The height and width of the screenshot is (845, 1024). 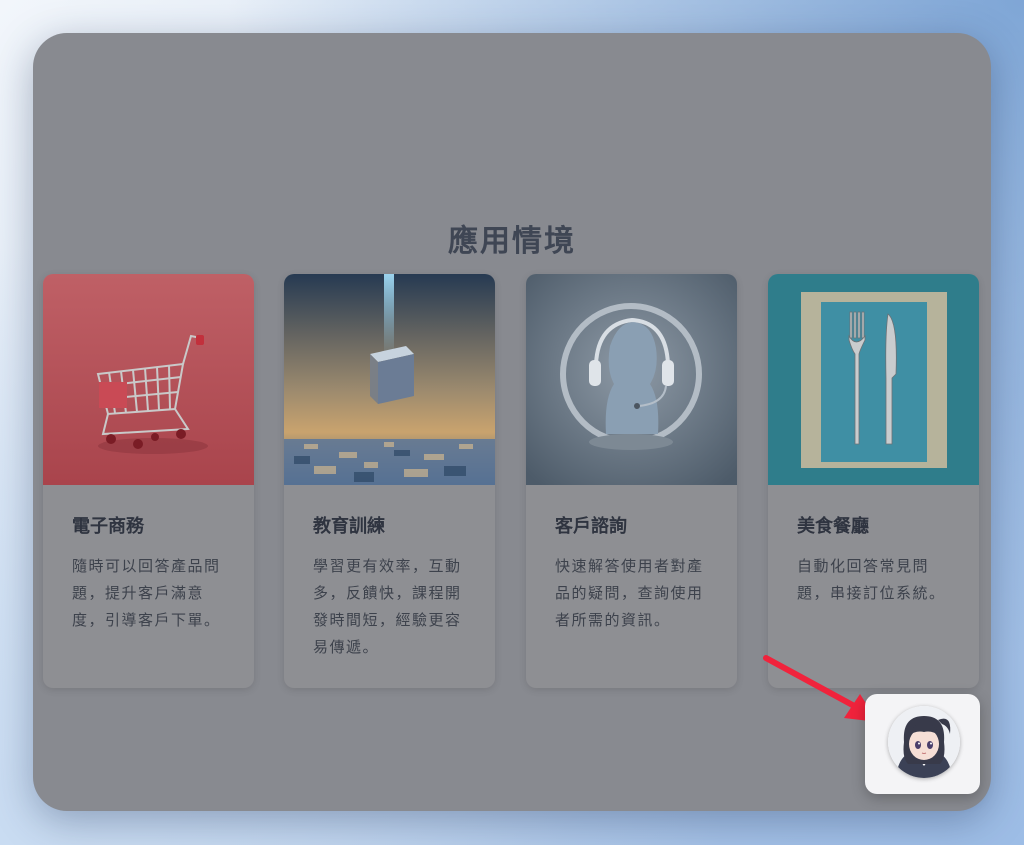 I want to click on avatar-icon, so click(x=924, y=742).